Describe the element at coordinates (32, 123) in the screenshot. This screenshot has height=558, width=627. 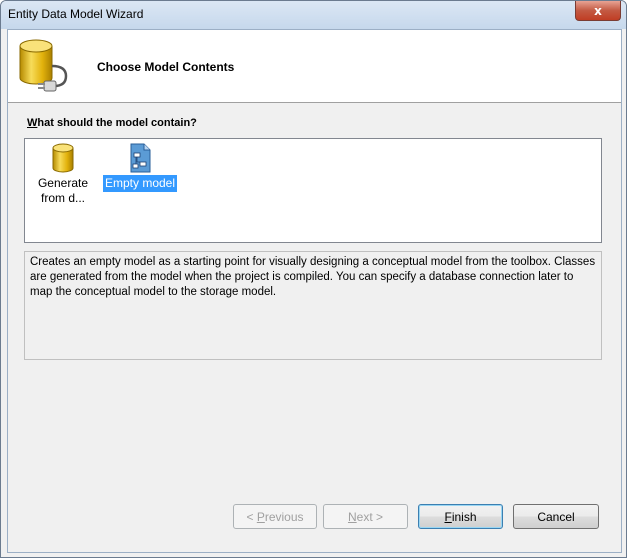
I see `label-mnemonic: W` at that location.